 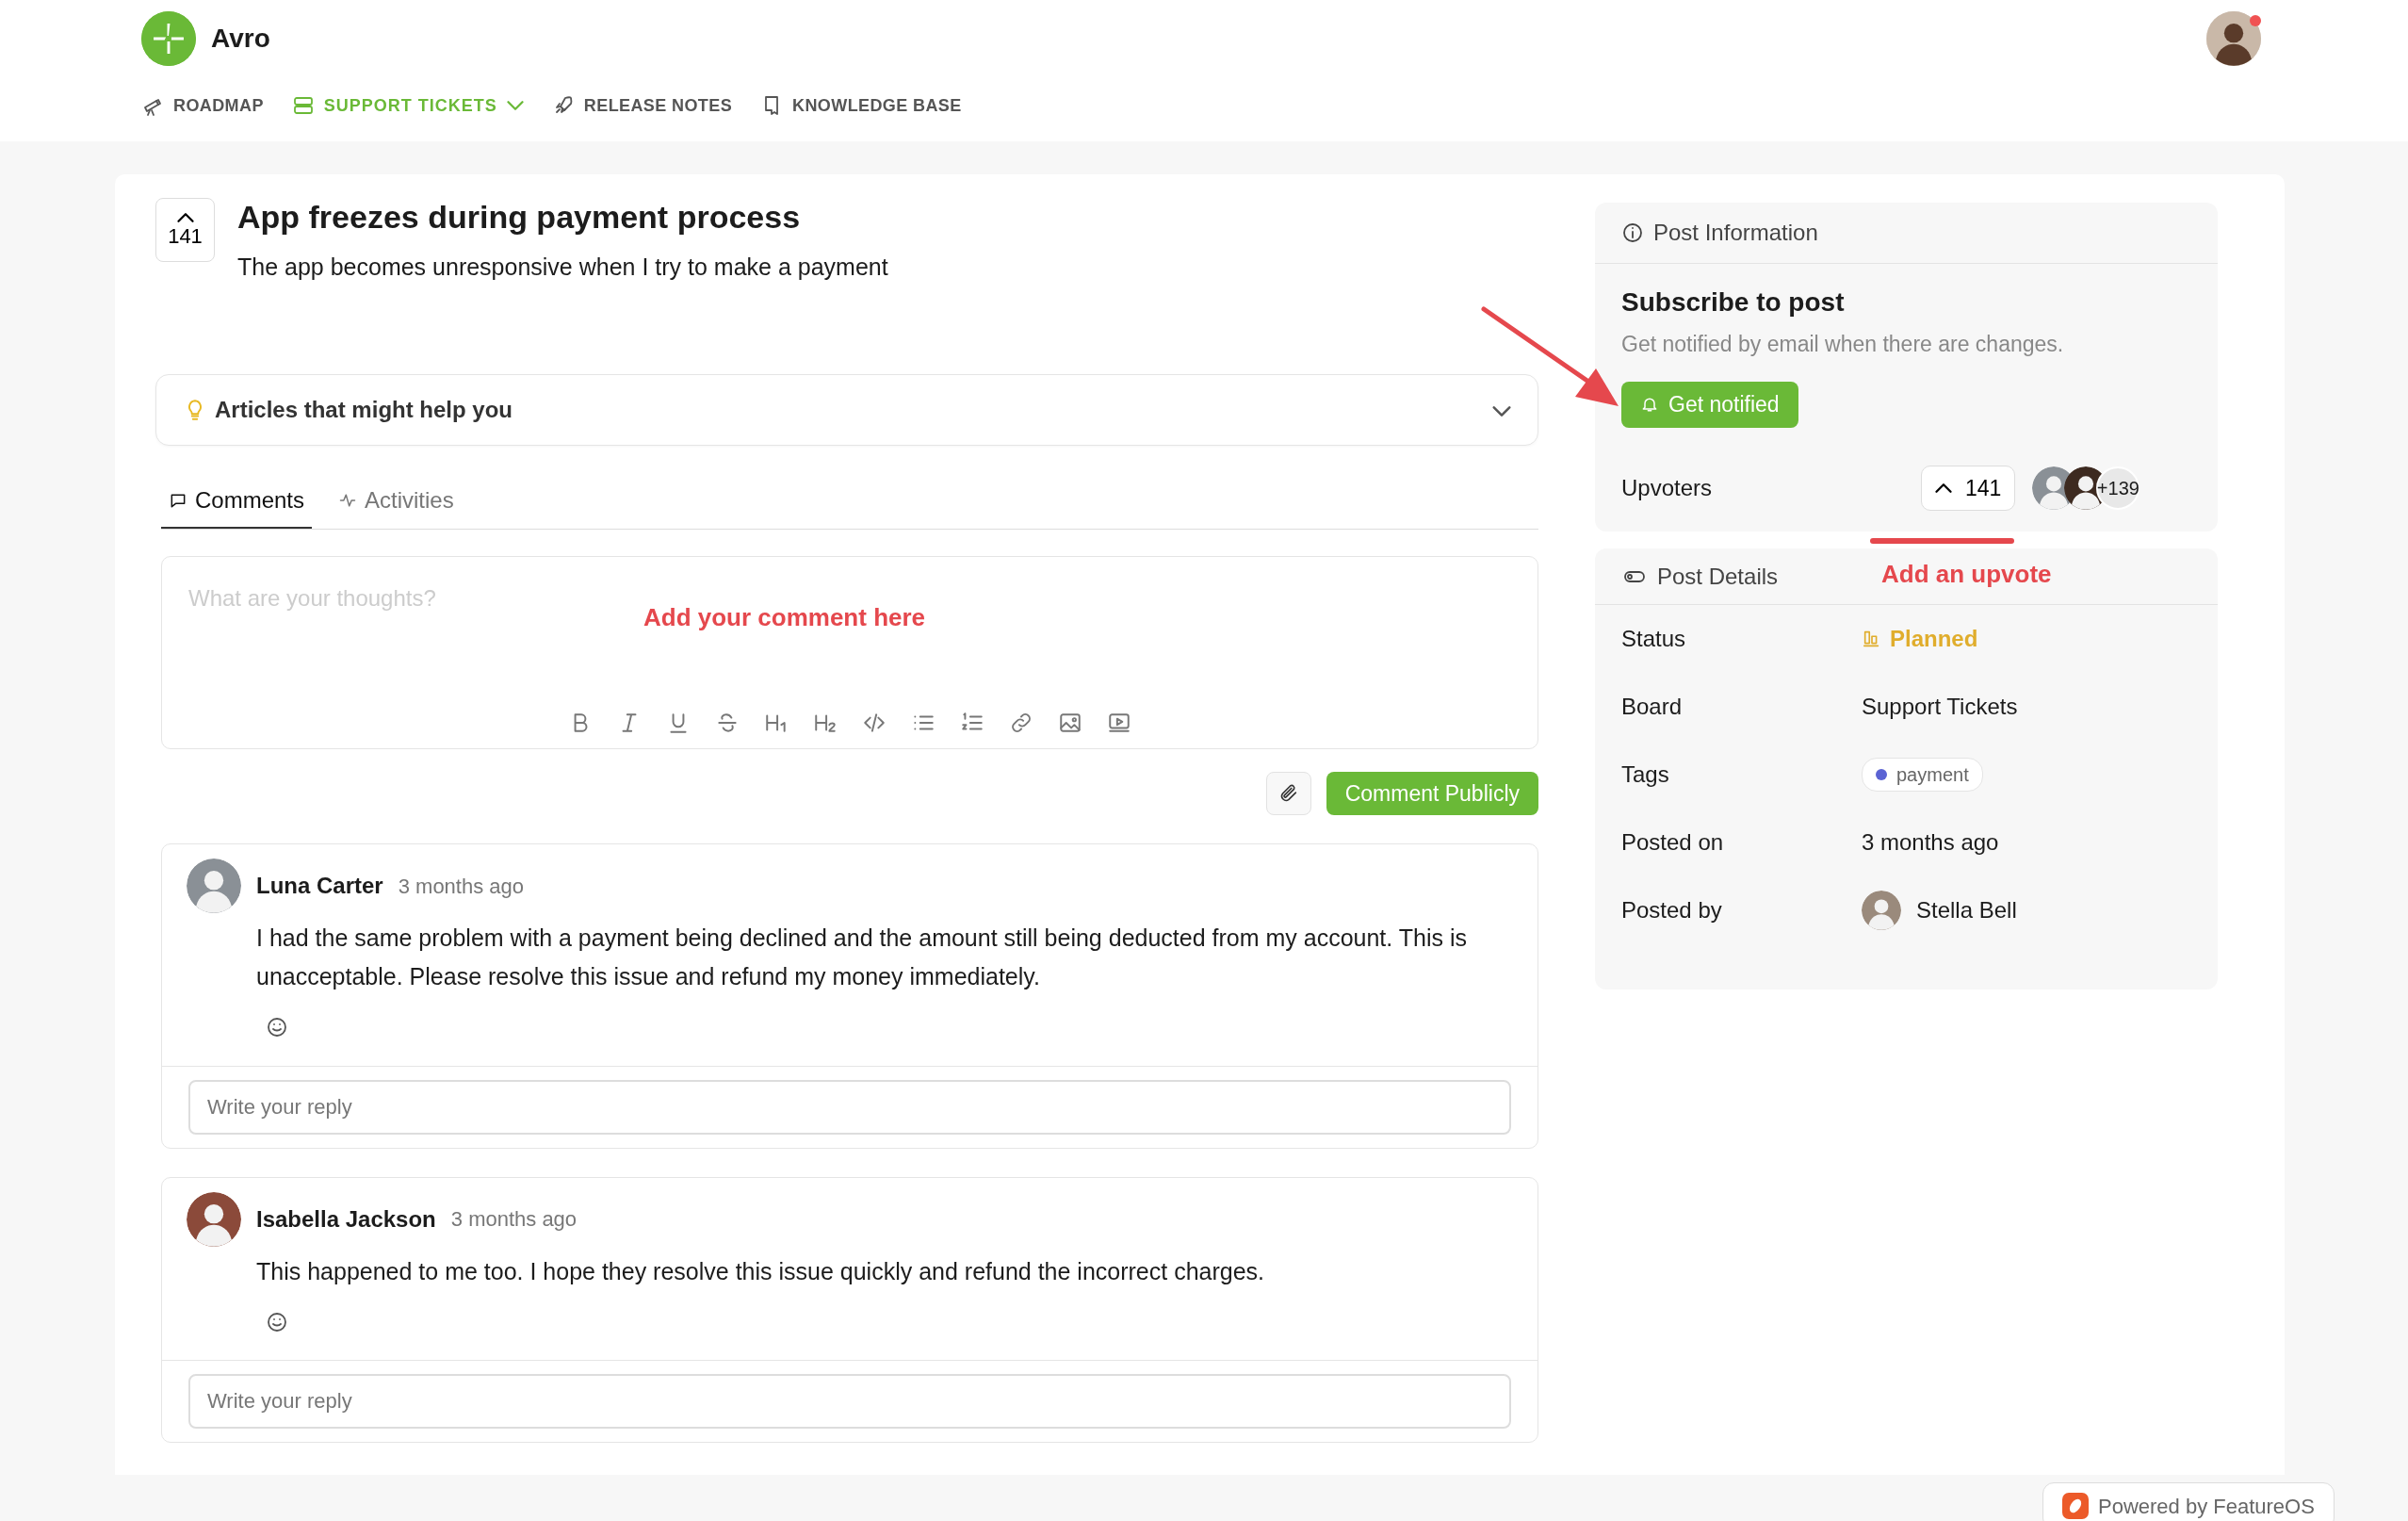 I want to click on post-description: The app becomes unresponsive when I try to make a payment, so click(x=563, y=267).